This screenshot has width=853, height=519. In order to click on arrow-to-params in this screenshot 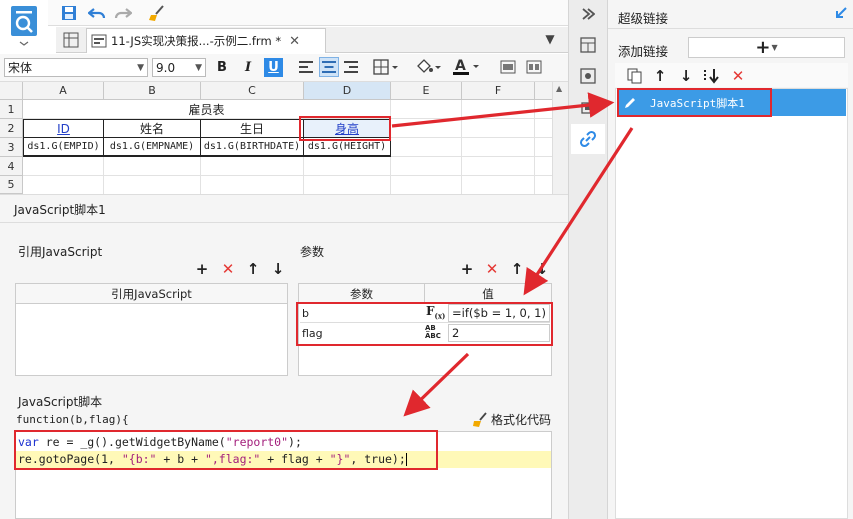, I will do `click(578, 211)`.